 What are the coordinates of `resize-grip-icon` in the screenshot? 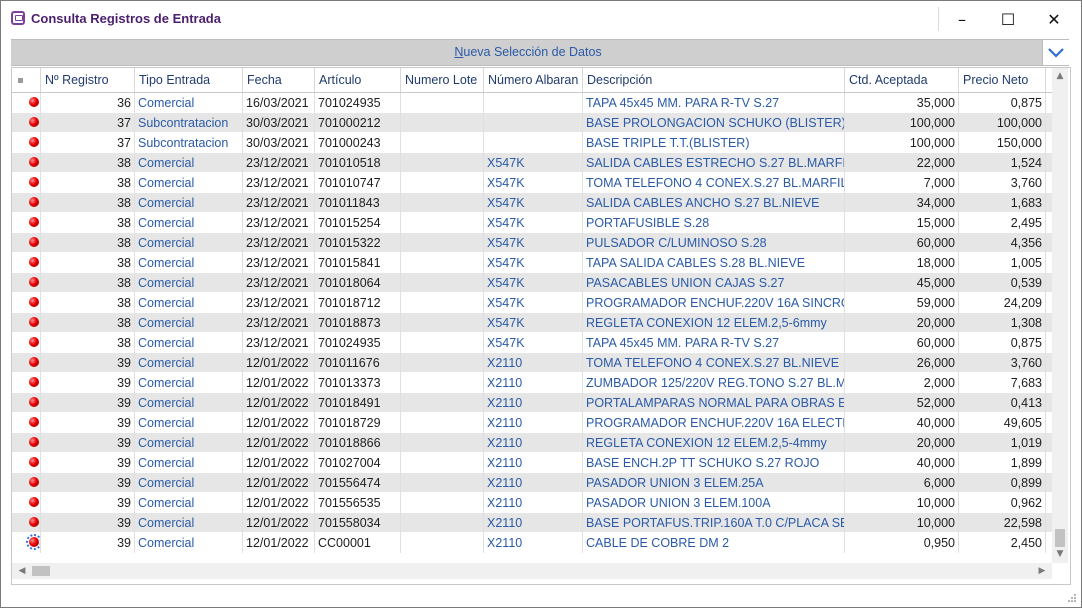 It's located at (1072, 598).